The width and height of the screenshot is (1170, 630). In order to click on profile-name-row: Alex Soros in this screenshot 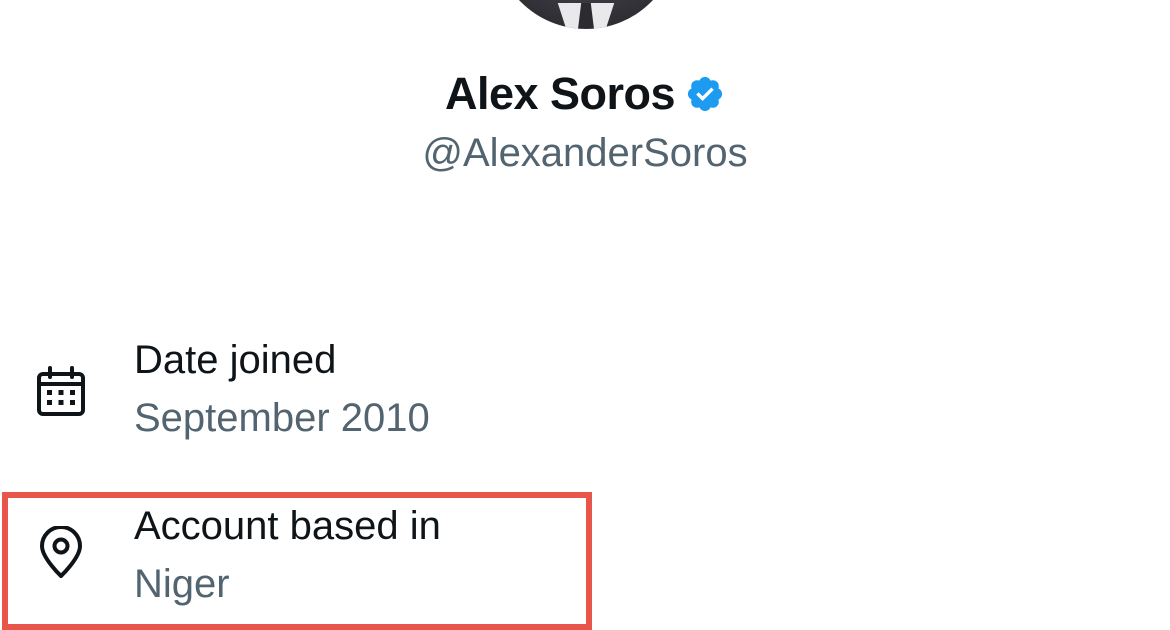, I will do `click(585, 94)`.